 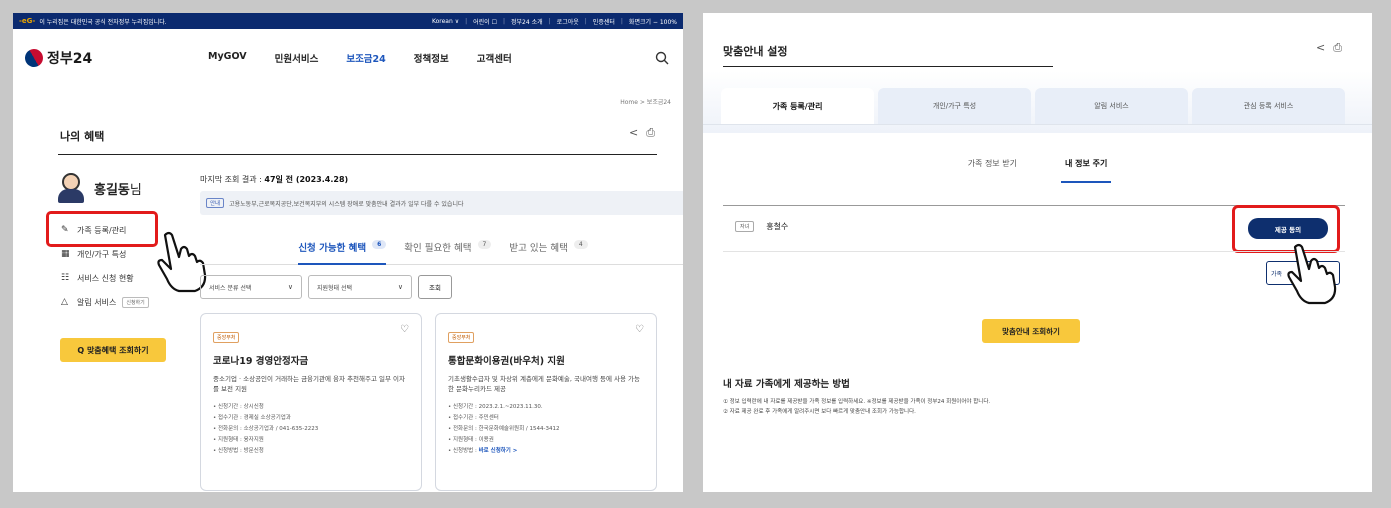 I want to click on global-nav: 정부24 MyGOV 민원서비스 보조금24 정책정보 고객센터, so click(x=348, y=58).